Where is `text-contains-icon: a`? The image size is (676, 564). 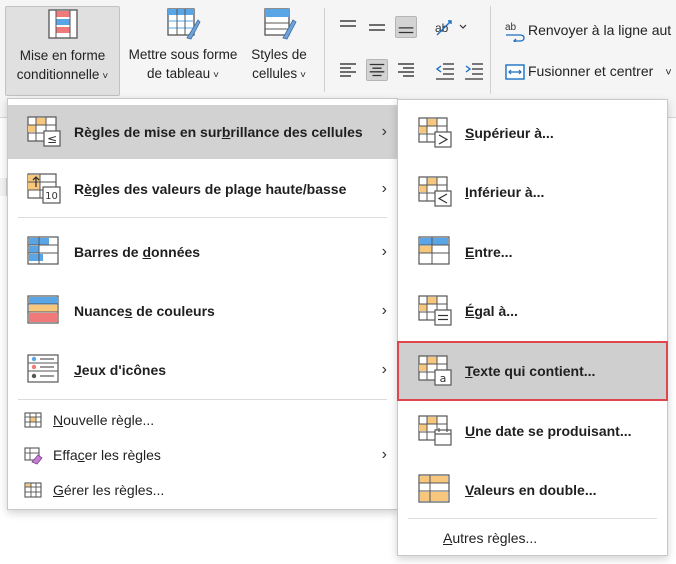 text-contains-icon: a is located at coordinates (435, 370).